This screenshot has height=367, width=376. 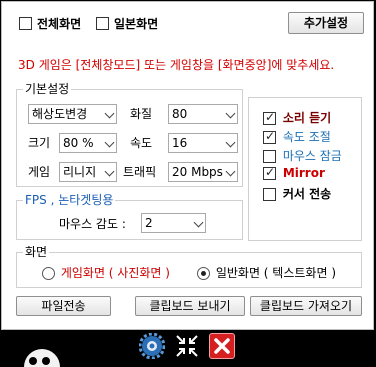 I want to click on fps-group: FPS , 논타겟팅용 마우스 감도 : 2, so click(x=129, y=216).